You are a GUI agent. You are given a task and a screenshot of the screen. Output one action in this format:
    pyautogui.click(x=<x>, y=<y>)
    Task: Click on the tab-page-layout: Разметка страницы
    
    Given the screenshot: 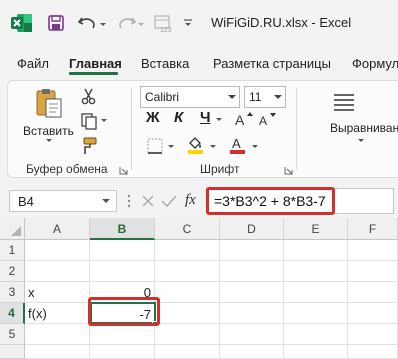 What is the action you would take?
    pyautogui.click(x=272, y=63)
    